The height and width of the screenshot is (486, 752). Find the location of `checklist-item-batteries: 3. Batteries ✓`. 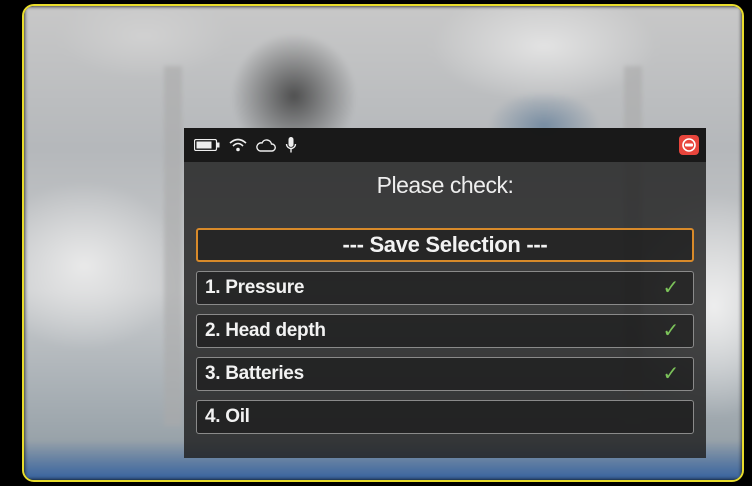

checklist-item-batteries: 3. Batteries ✓ is located at coordinates (445, 374).